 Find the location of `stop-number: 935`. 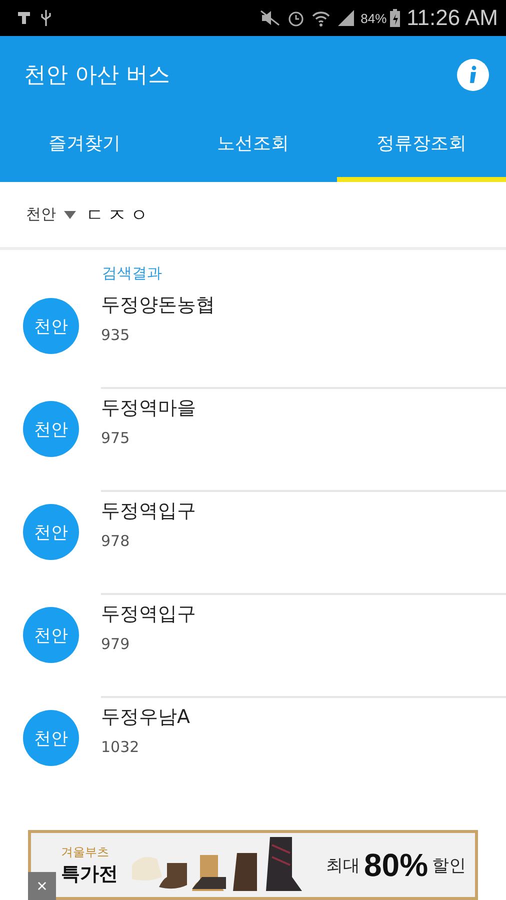

stop-number: 935 is located at coordinates (115, 335).